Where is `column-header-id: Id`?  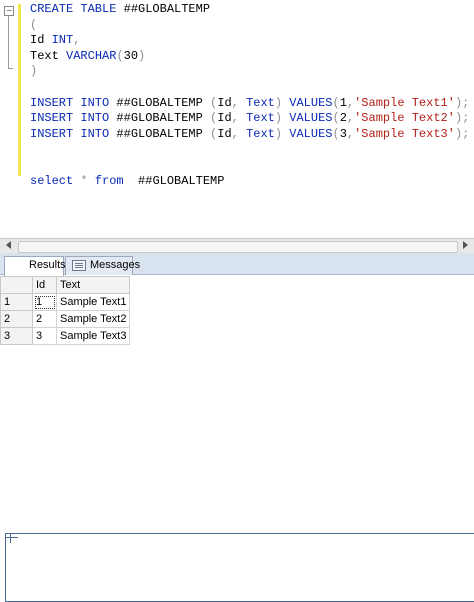 column-header-id: Id is located at coordinates (44, 285).